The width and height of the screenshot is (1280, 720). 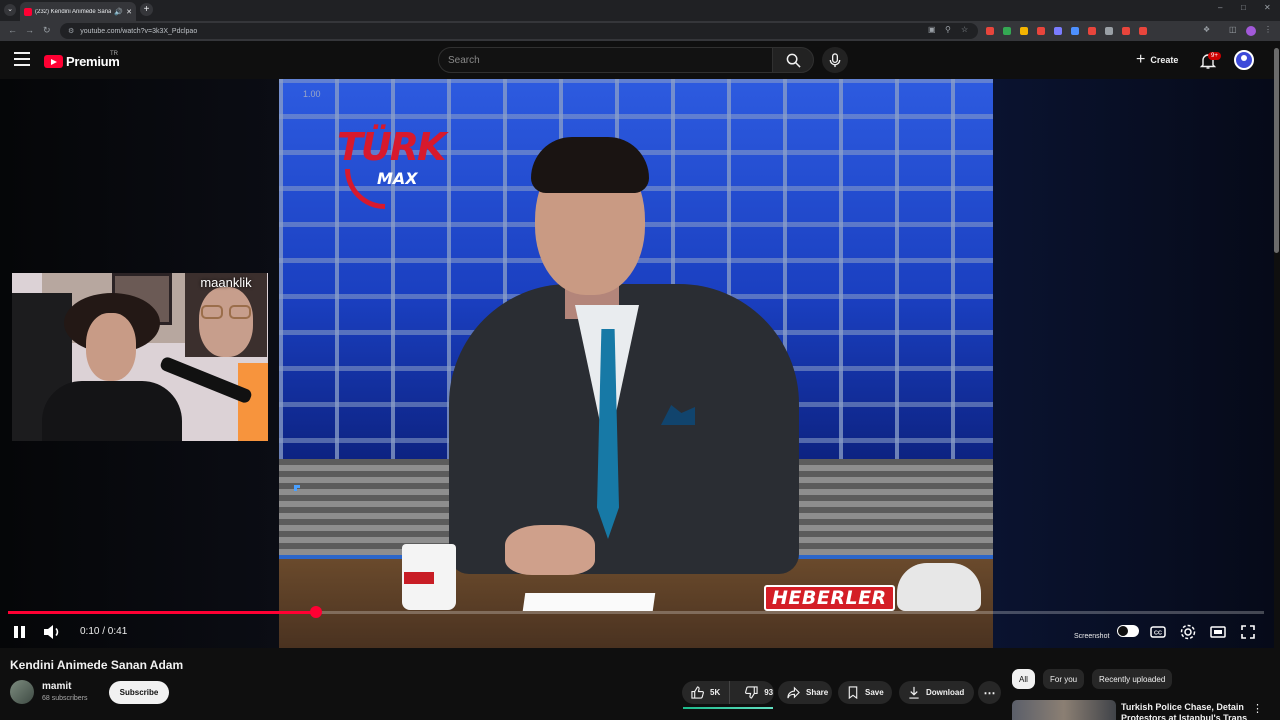 I want to click on tab-list-button: ⌄, so click(x=10, y=10).